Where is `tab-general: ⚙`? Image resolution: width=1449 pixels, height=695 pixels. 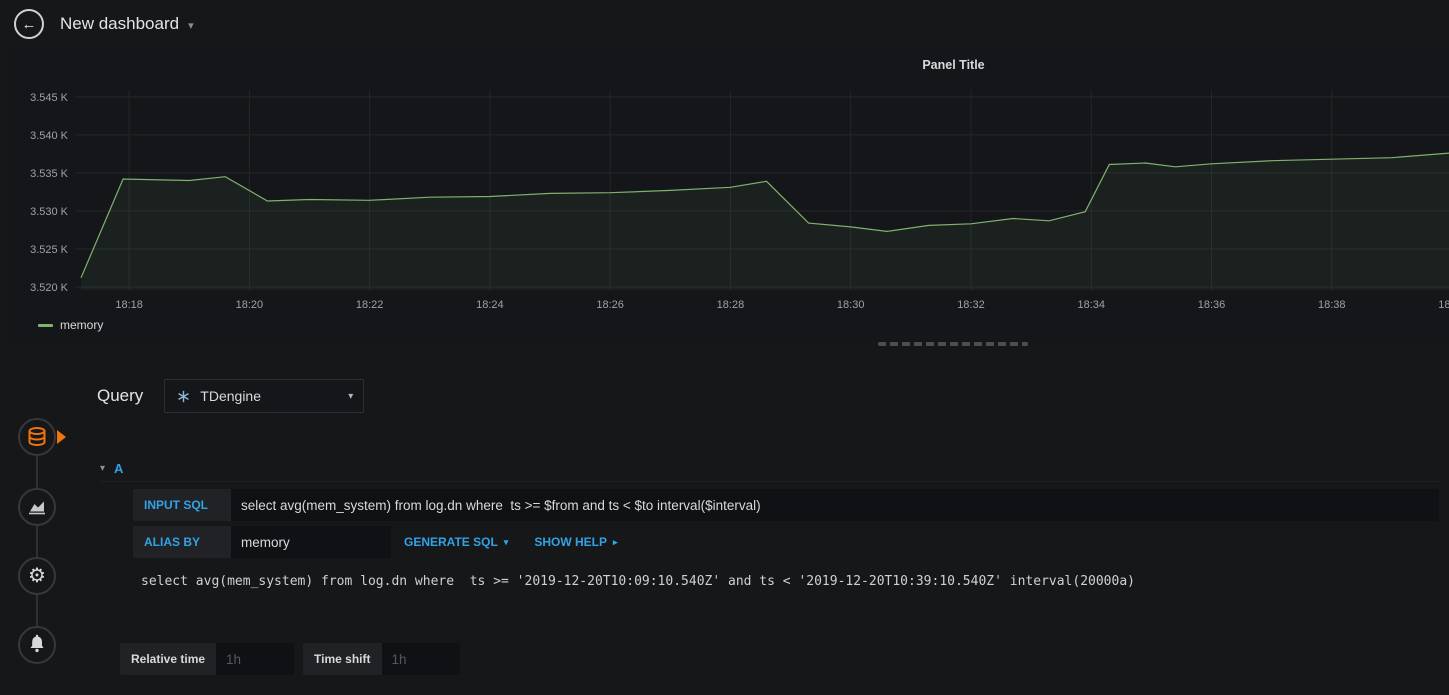
tab-general: ⚙ is located at coordinates (37, 576).